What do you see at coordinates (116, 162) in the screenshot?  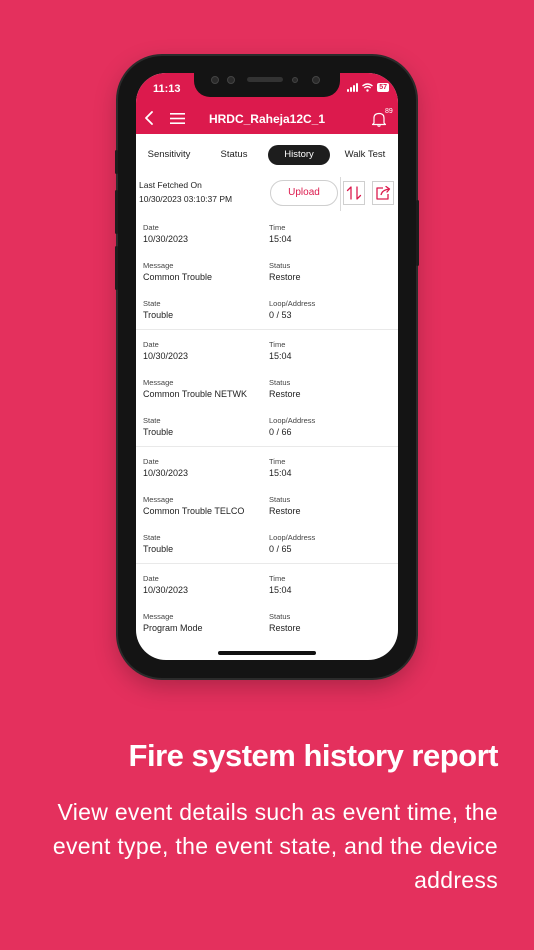 I see `phone-side-button` at bounding box center [116, 162].